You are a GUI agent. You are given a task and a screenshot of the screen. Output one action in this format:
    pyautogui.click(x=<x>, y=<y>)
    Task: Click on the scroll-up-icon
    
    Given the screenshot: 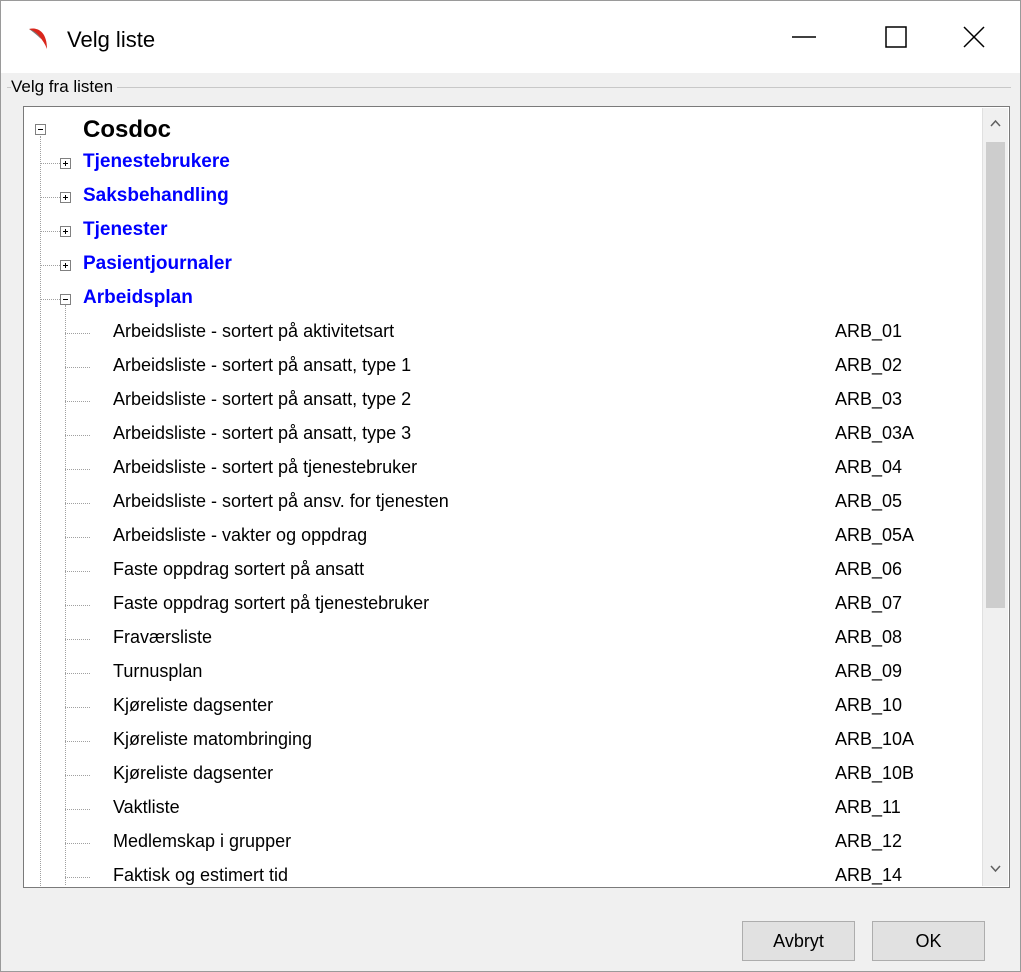 What is the action you would take?
    pyautogui.click(x=995, y=123)
    